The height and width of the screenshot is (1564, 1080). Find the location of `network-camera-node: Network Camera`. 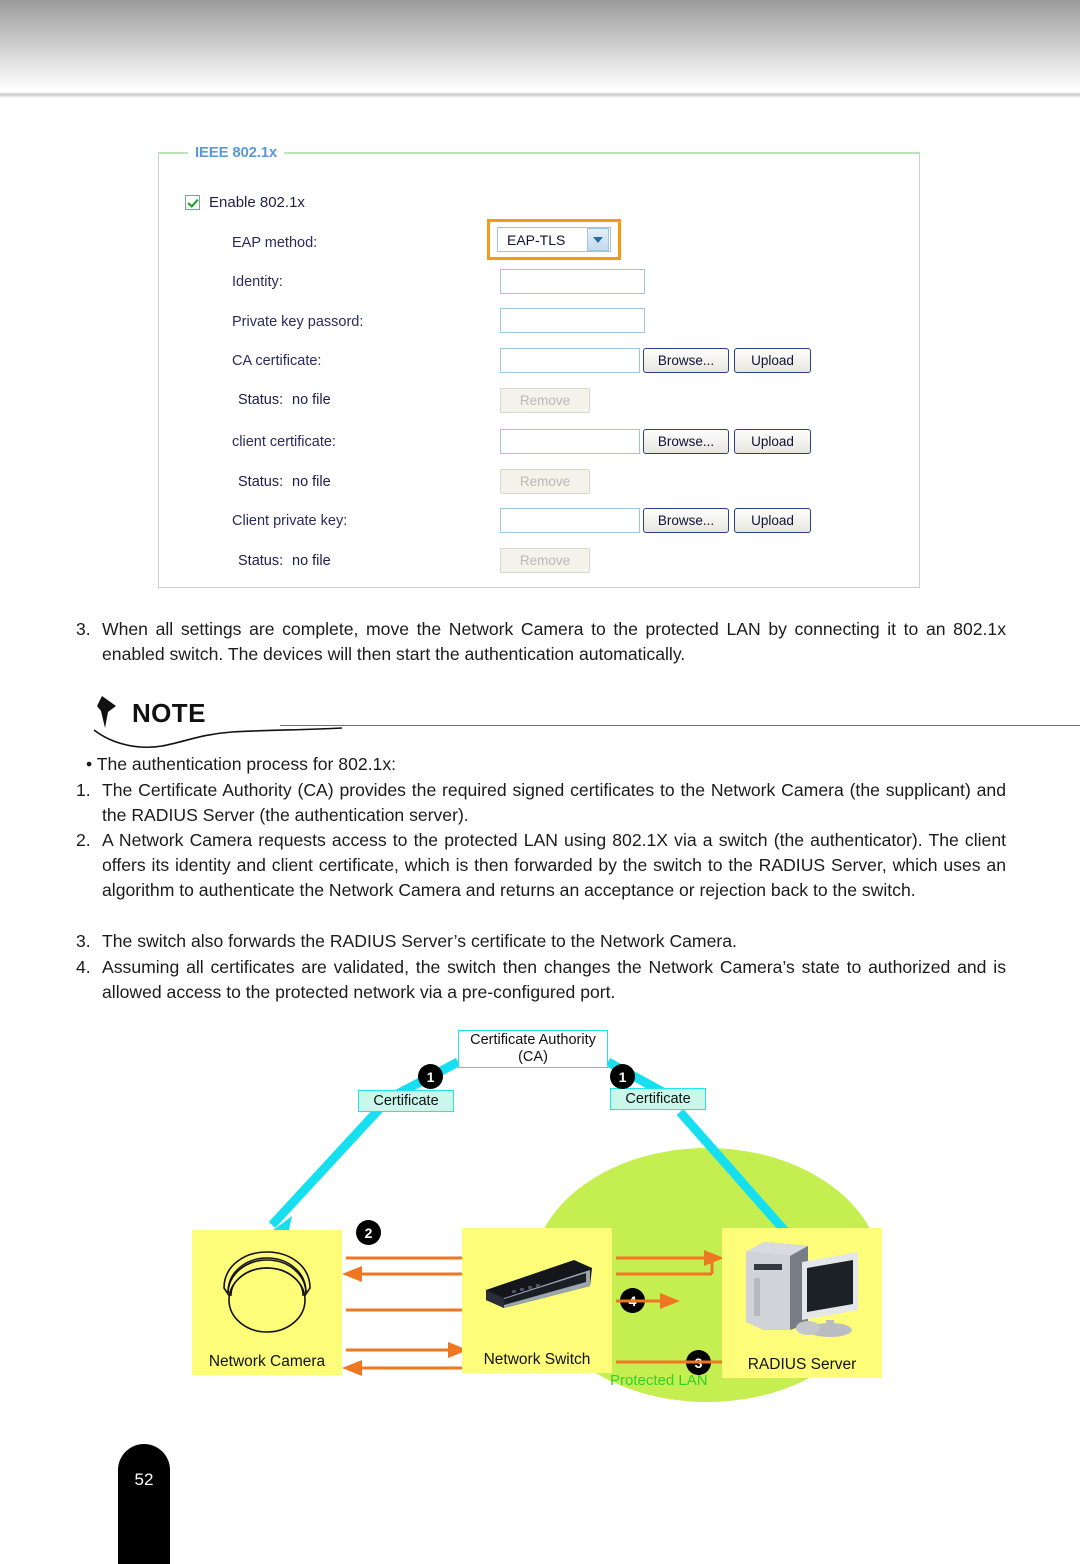

network-camera-node: Network Camera is located at coordinates (267, 1302).